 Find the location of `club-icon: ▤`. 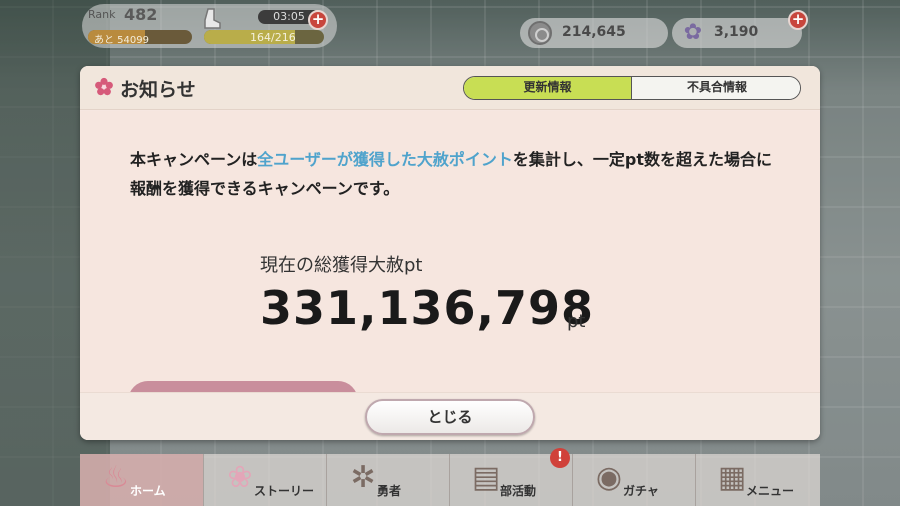

club-icon: ▤ is located at coordinates (486, 477).